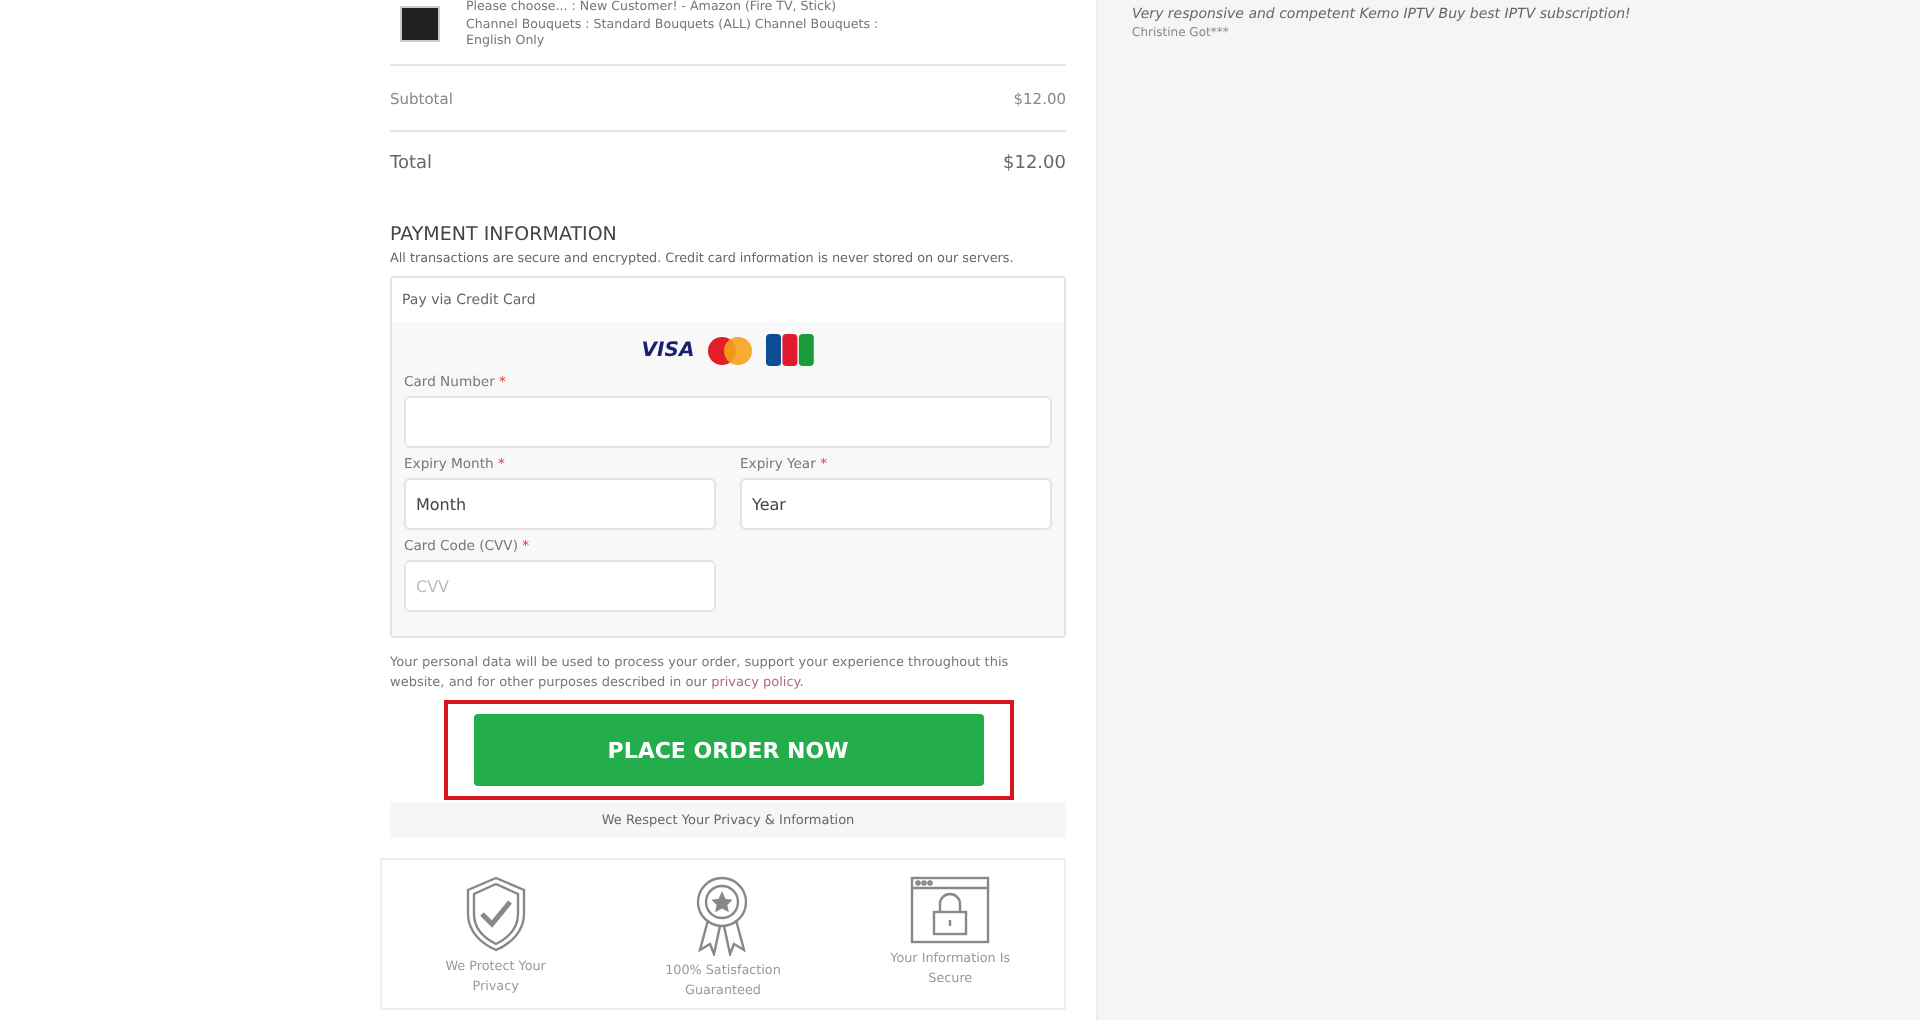  Describe the element at coordinates (950, 910) in the screenshot. I see `browser-lock-icon` at that location.